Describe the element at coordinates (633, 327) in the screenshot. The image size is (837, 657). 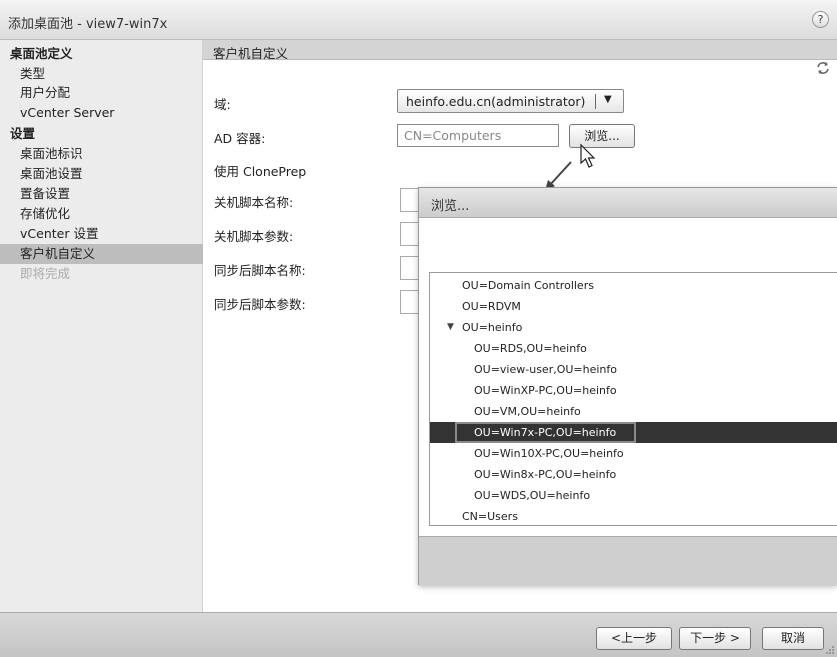
I see `tree-item: ▼ OU=heinfo` at that location.